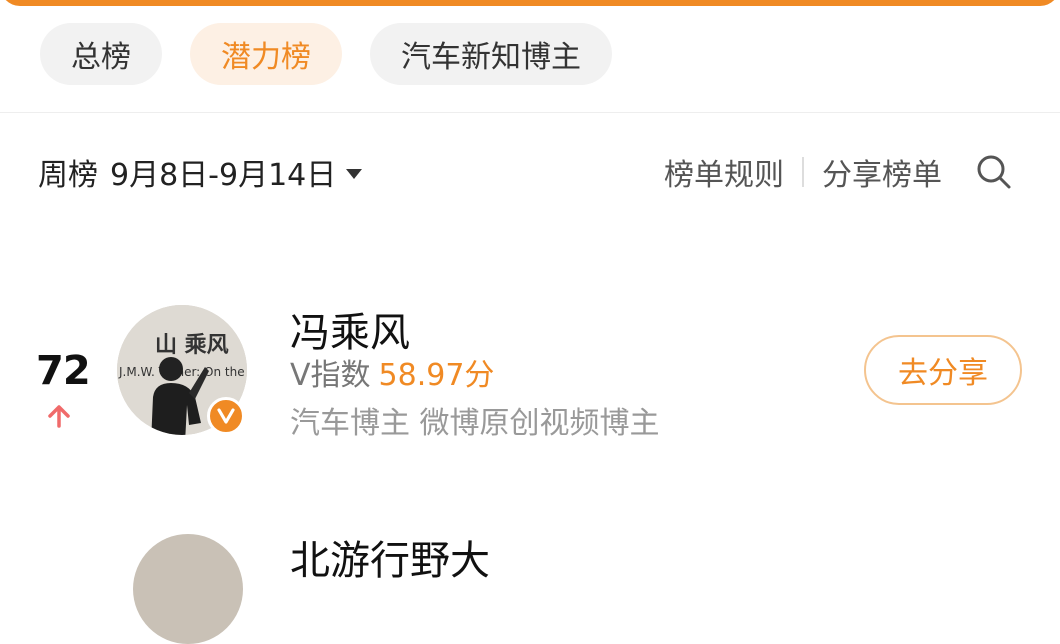 Image resolution: width=1060 pixels, height=644 pixels. Describe the element at coordinates (68, 175) in the screenshot. I see `period-label: 周榜` at that location.